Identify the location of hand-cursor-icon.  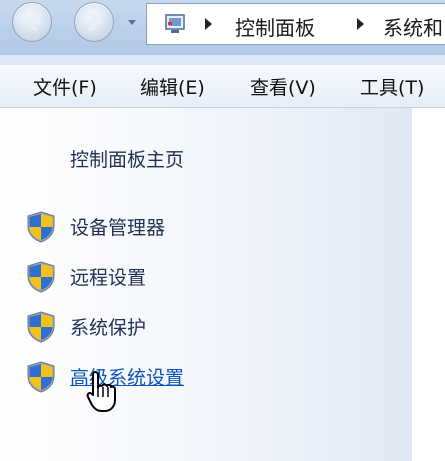
(101, 391).